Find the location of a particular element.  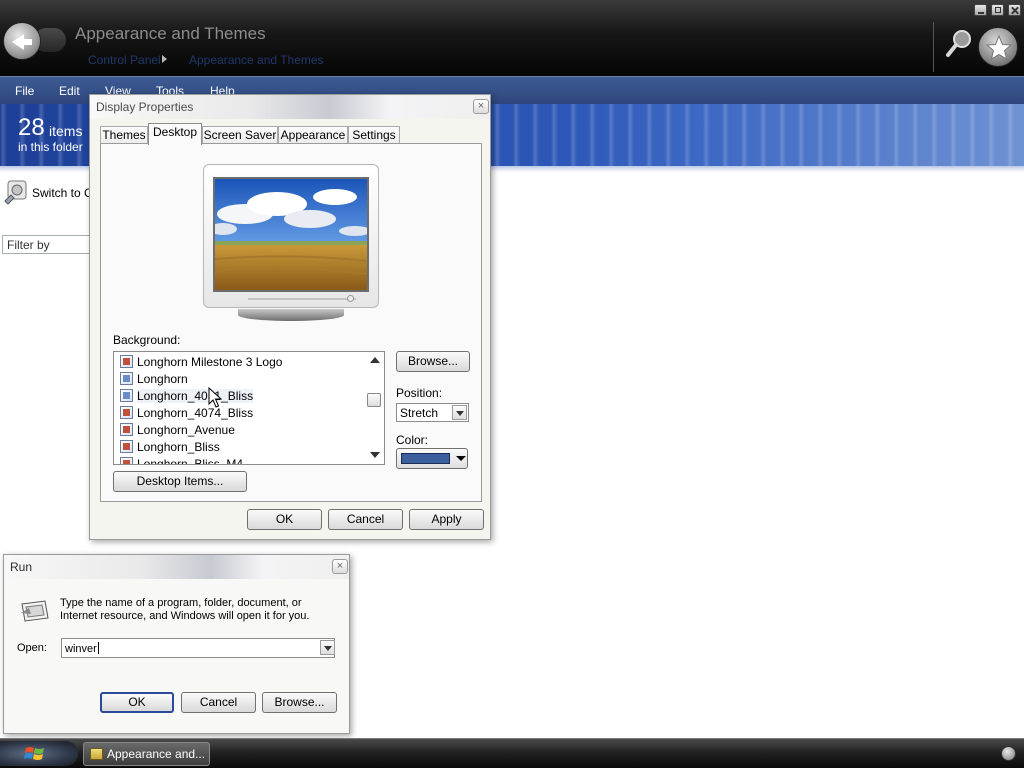

monitor-preview is located at coordinates (291, 236).